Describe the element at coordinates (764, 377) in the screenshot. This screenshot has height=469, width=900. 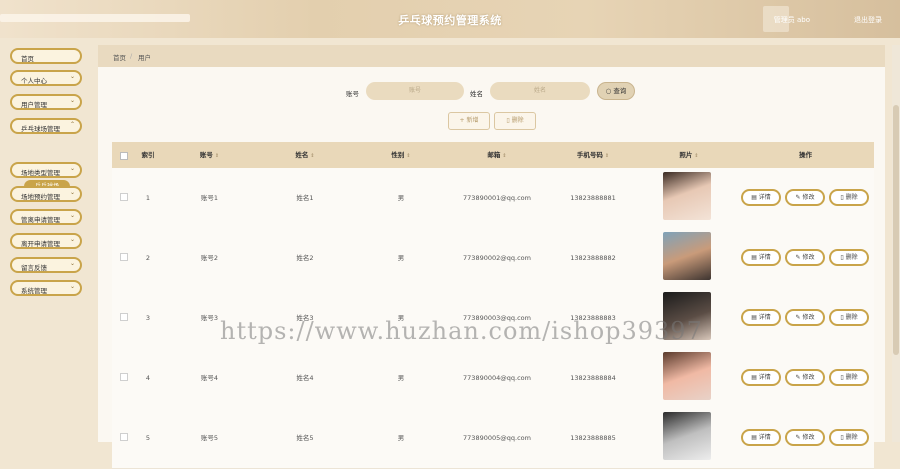
I see `detail-label: 详情` at that location.